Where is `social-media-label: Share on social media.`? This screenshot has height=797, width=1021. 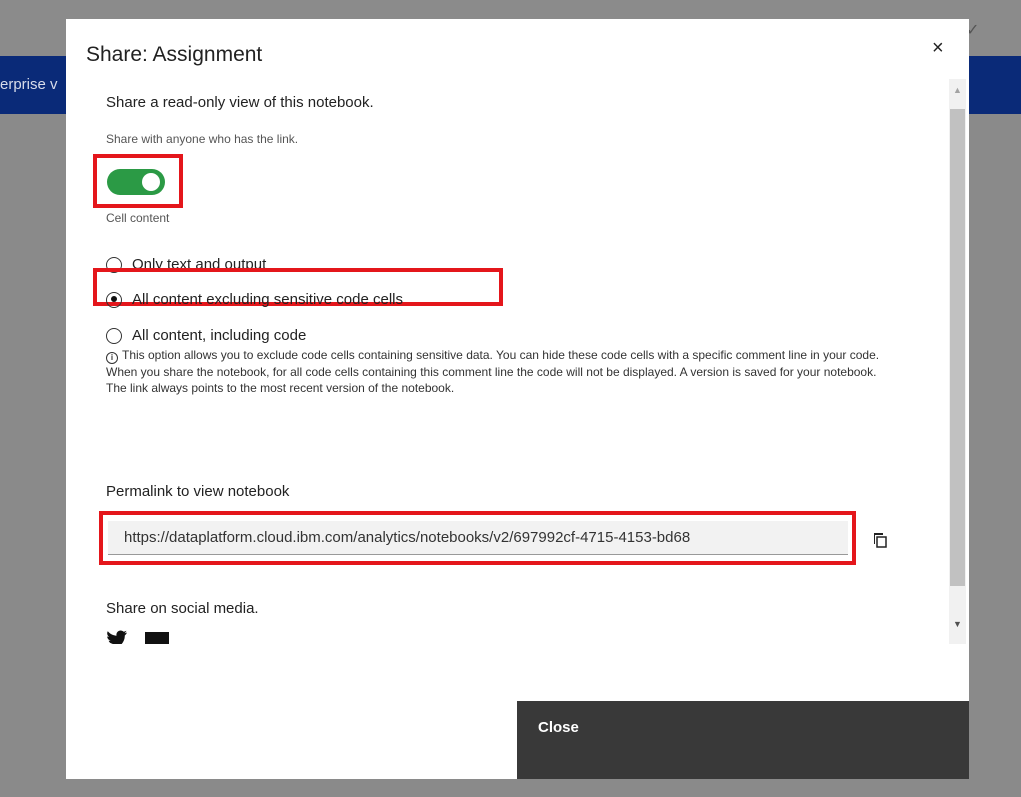
social-media-label: Share on social media. is located at coordinates (182, 608).